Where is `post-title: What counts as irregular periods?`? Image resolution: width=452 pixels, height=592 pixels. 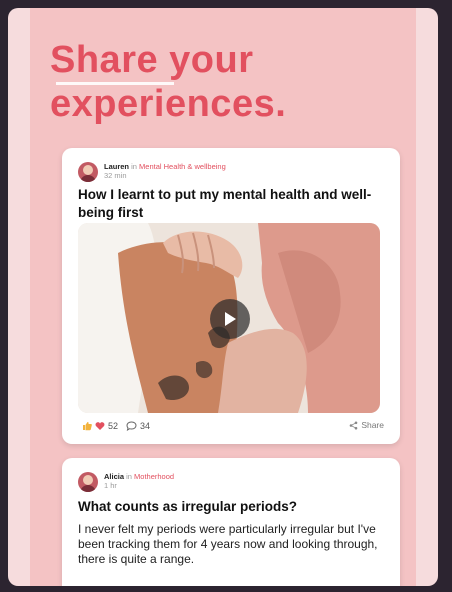
post-title: What counts as irregular periods? is located at coordinates (187, 507).